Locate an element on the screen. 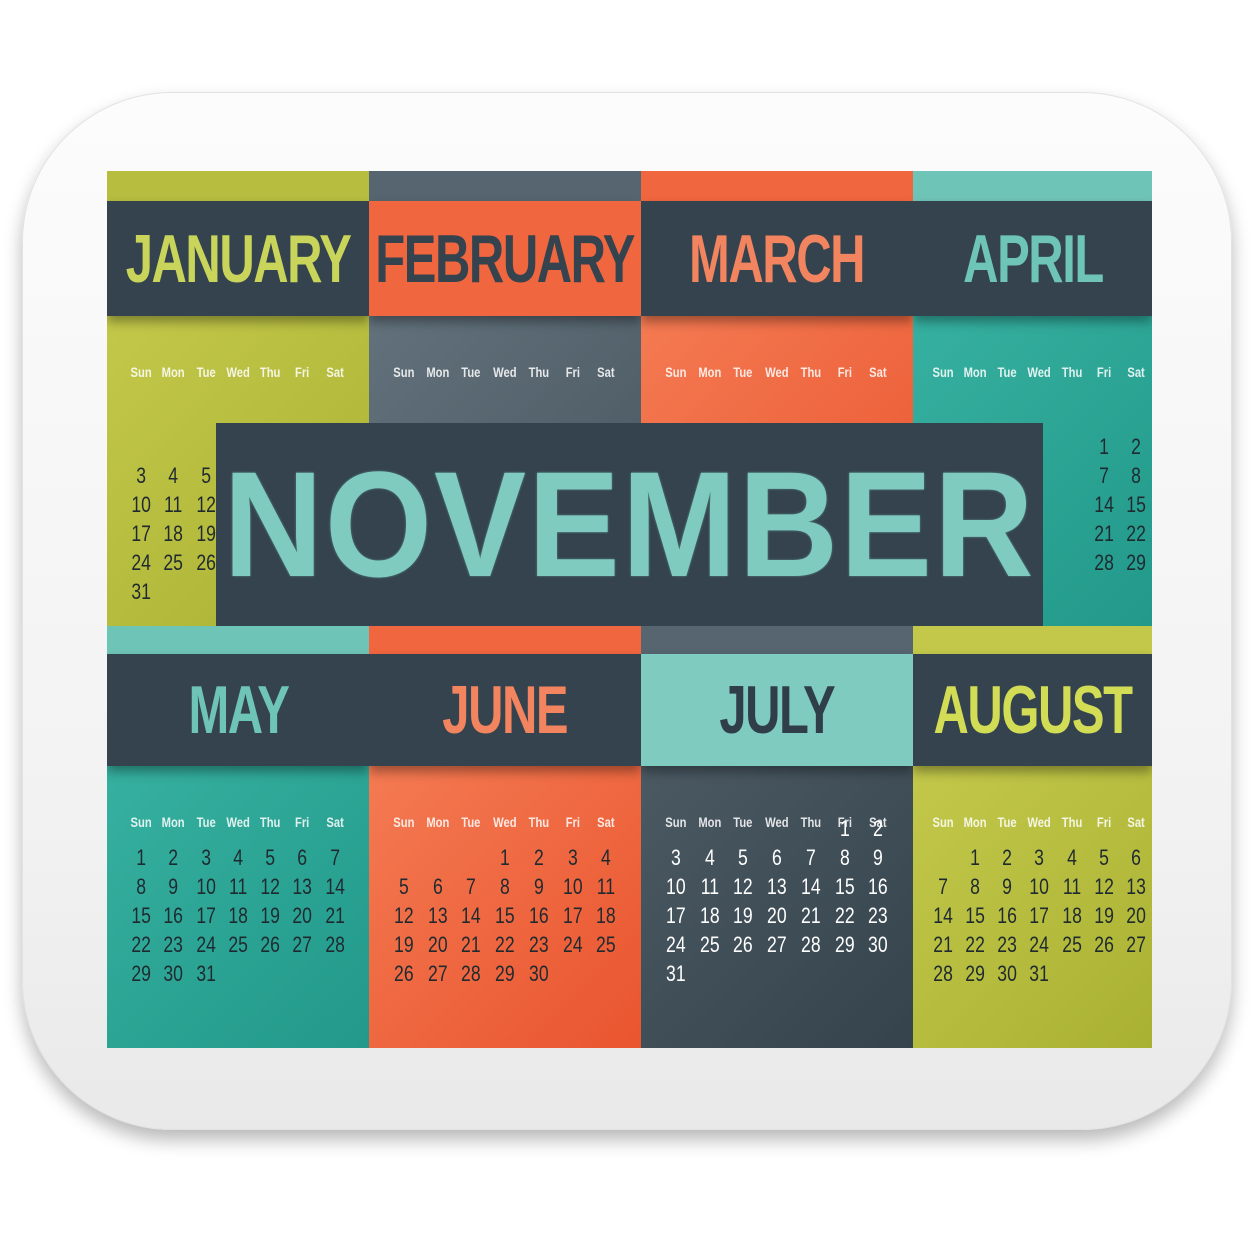  date-cell: 7 is located at coordinates (943, 886).